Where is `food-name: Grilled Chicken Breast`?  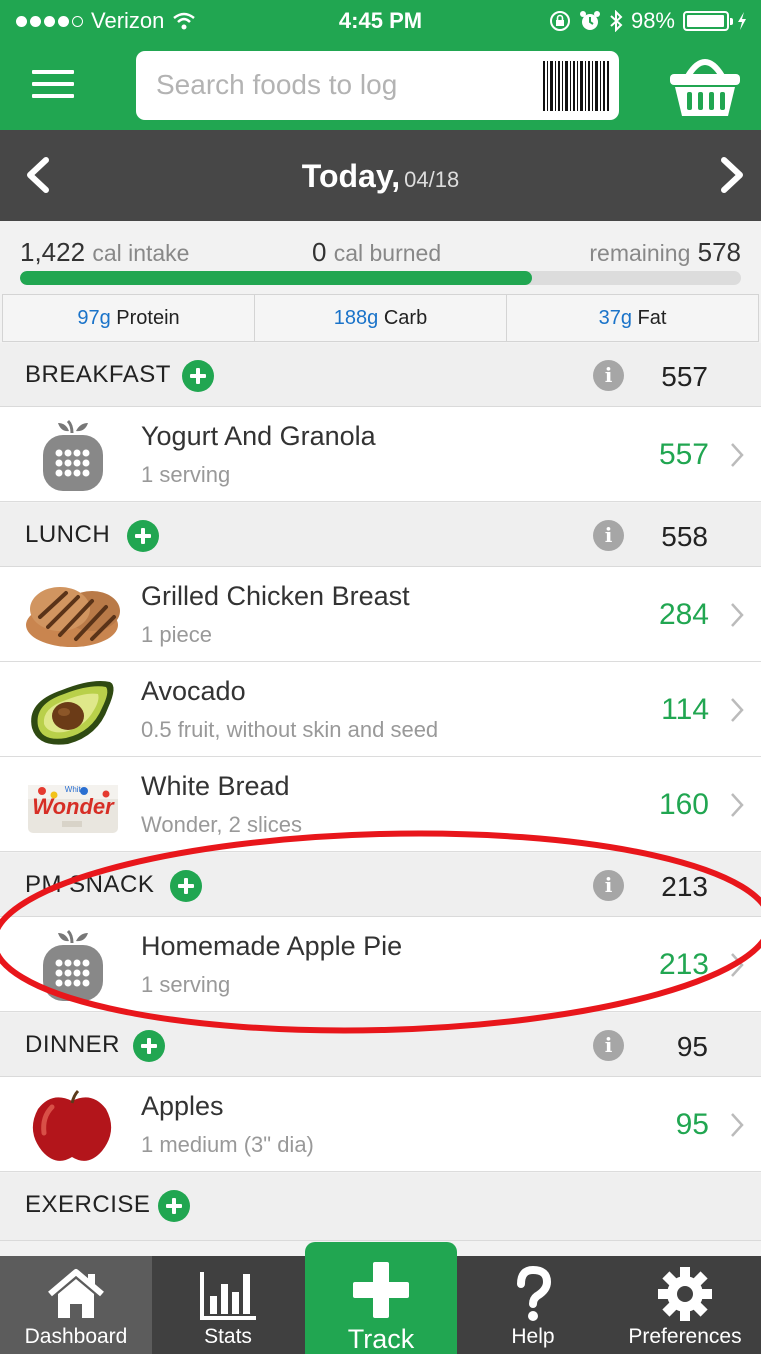
food-name: Grilled Chicken Breast is located at coordinates (275, 596).